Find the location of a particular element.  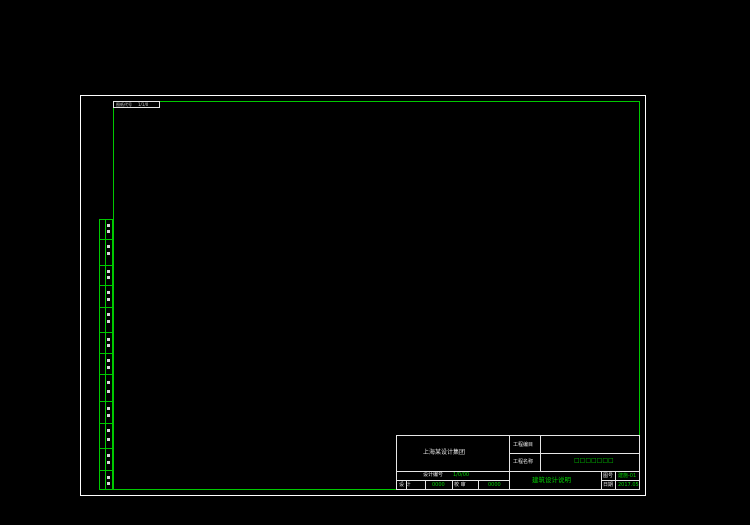

project-name-value: □□□□□□□ is located at coordinates (594, 460).